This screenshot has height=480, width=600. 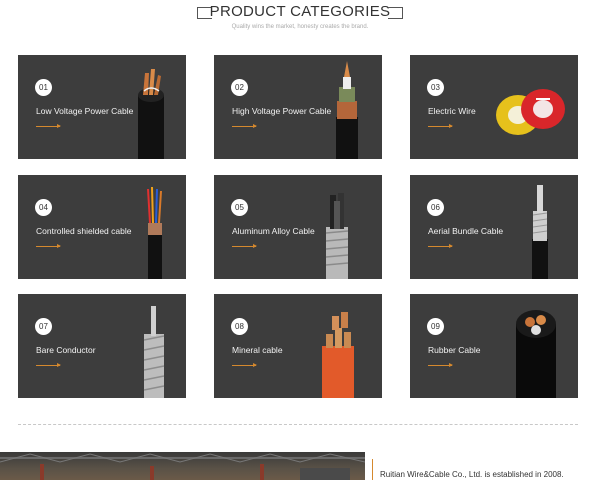 What do you see at coordinates (282, 111) in the screenshot?
I see `category-name: High Voltage Power Cable` at bounding box center [282, 111].